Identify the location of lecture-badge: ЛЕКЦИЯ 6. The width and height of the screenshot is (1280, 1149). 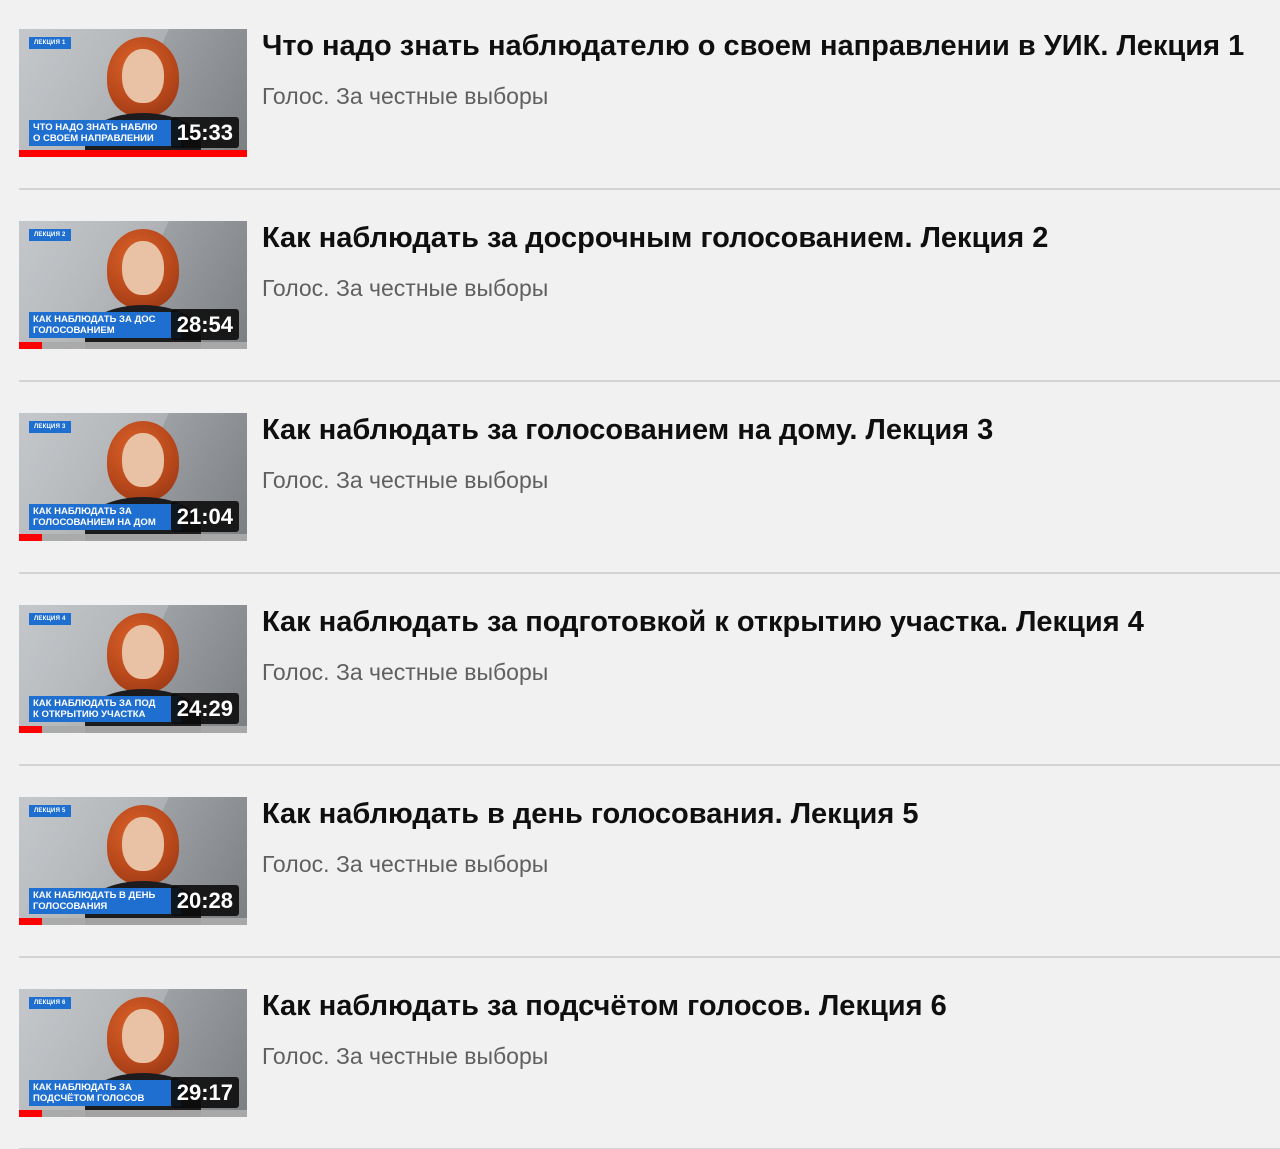
(50, 1003).